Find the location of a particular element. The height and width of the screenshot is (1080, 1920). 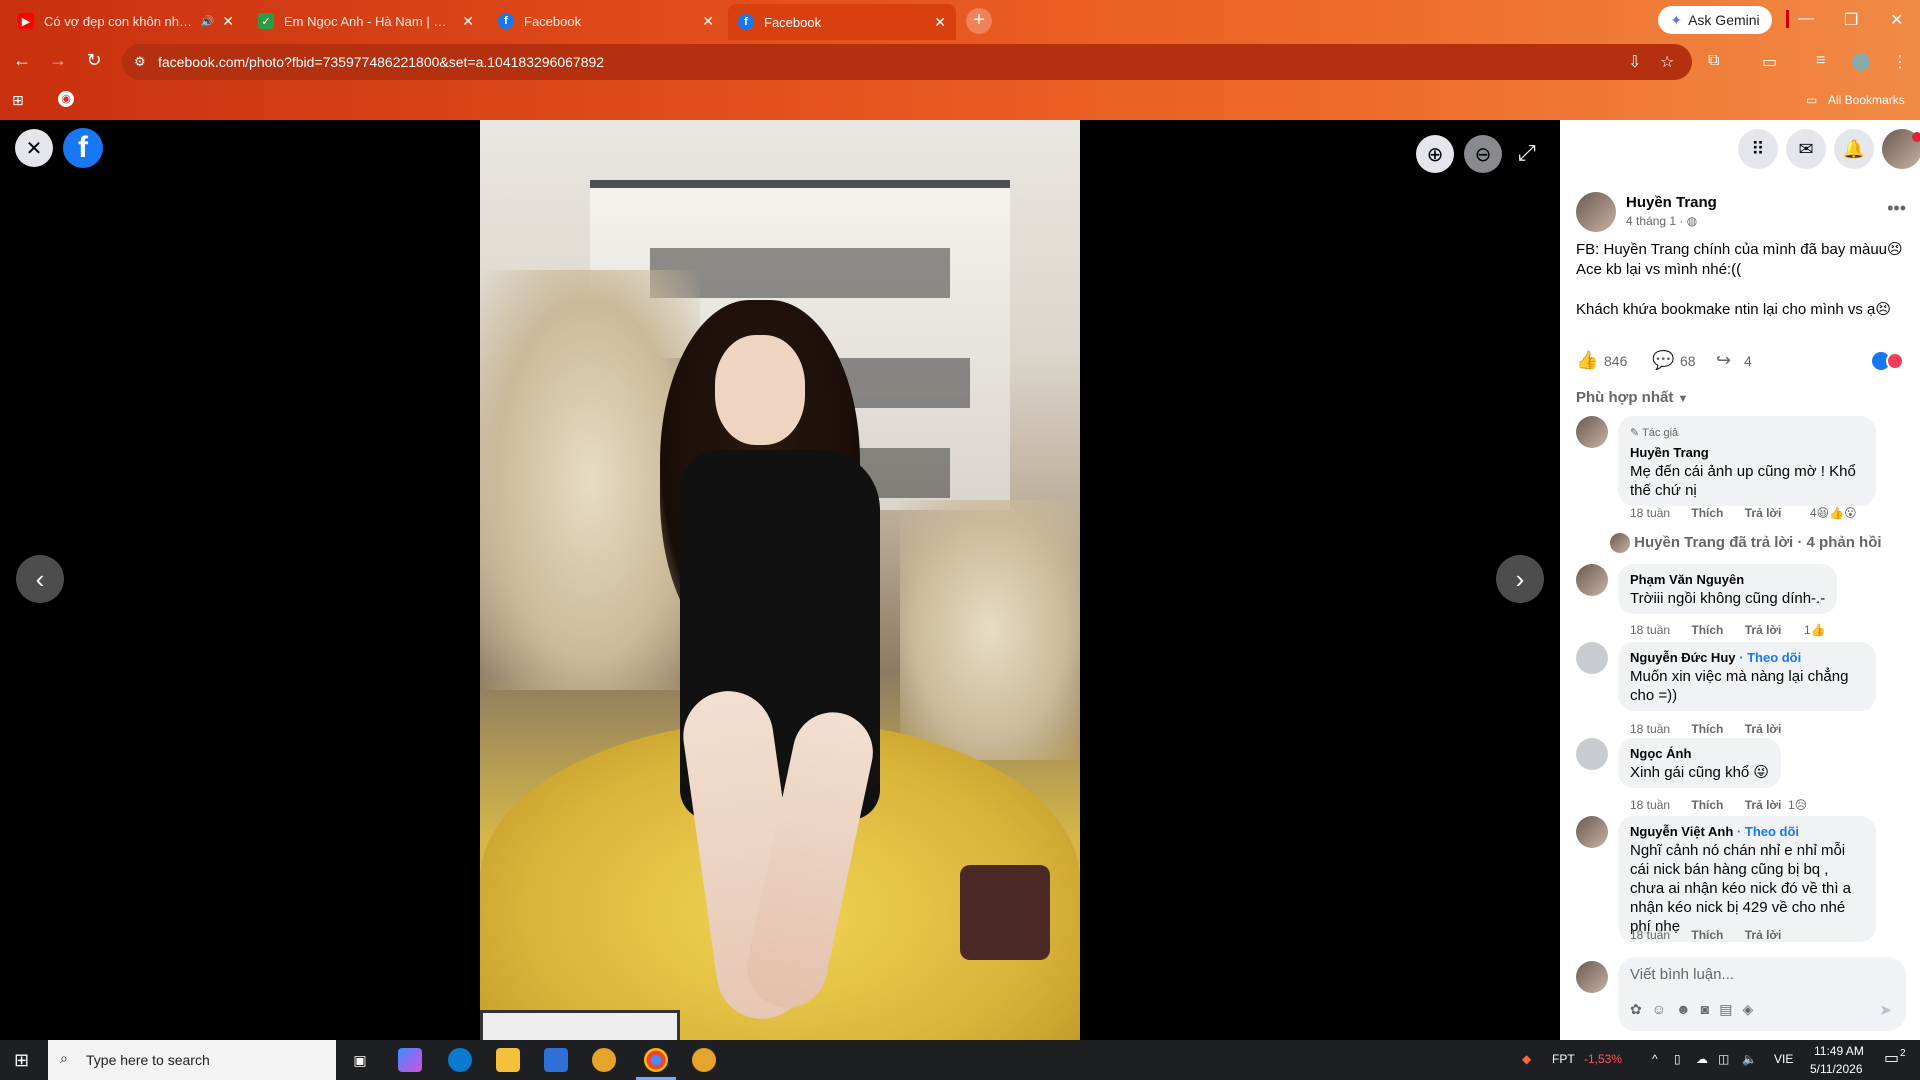

send-icon: ➤ is located at coordinates (1885, 1010).